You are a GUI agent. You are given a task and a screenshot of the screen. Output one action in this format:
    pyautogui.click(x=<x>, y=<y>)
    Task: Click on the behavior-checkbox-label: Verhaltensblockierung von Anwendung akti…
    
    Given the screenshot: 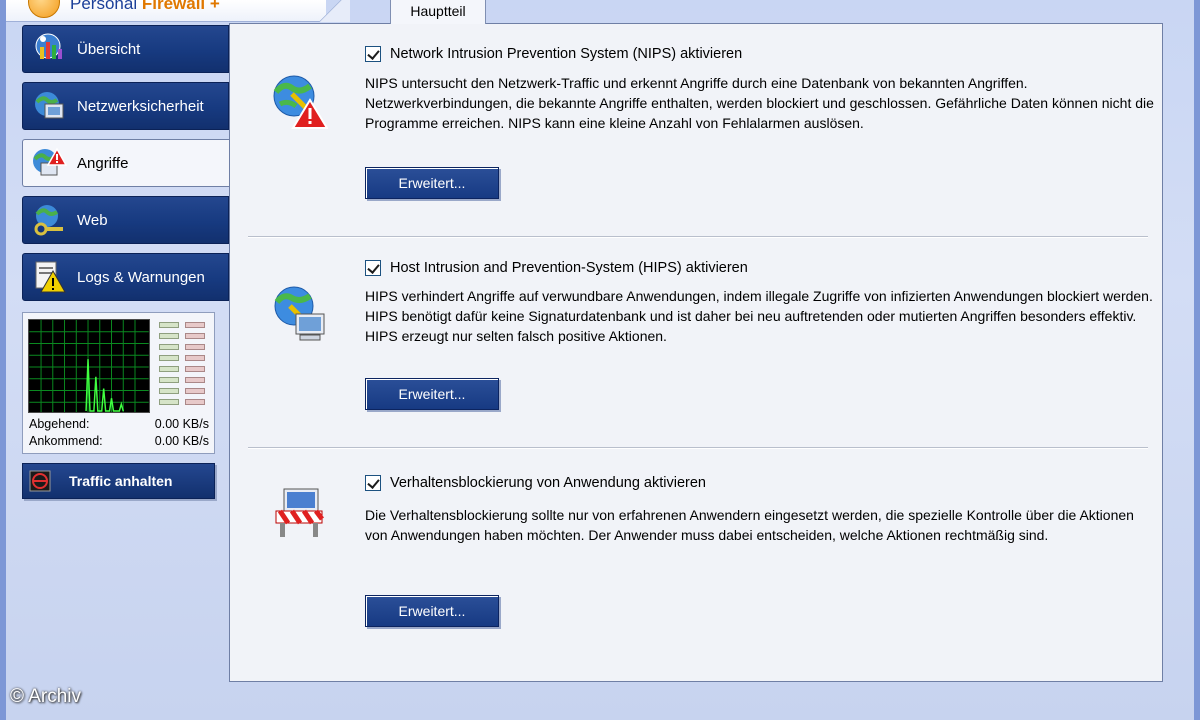 What is the action you would take?
    pyautogui.click(x=548, y=483)
    